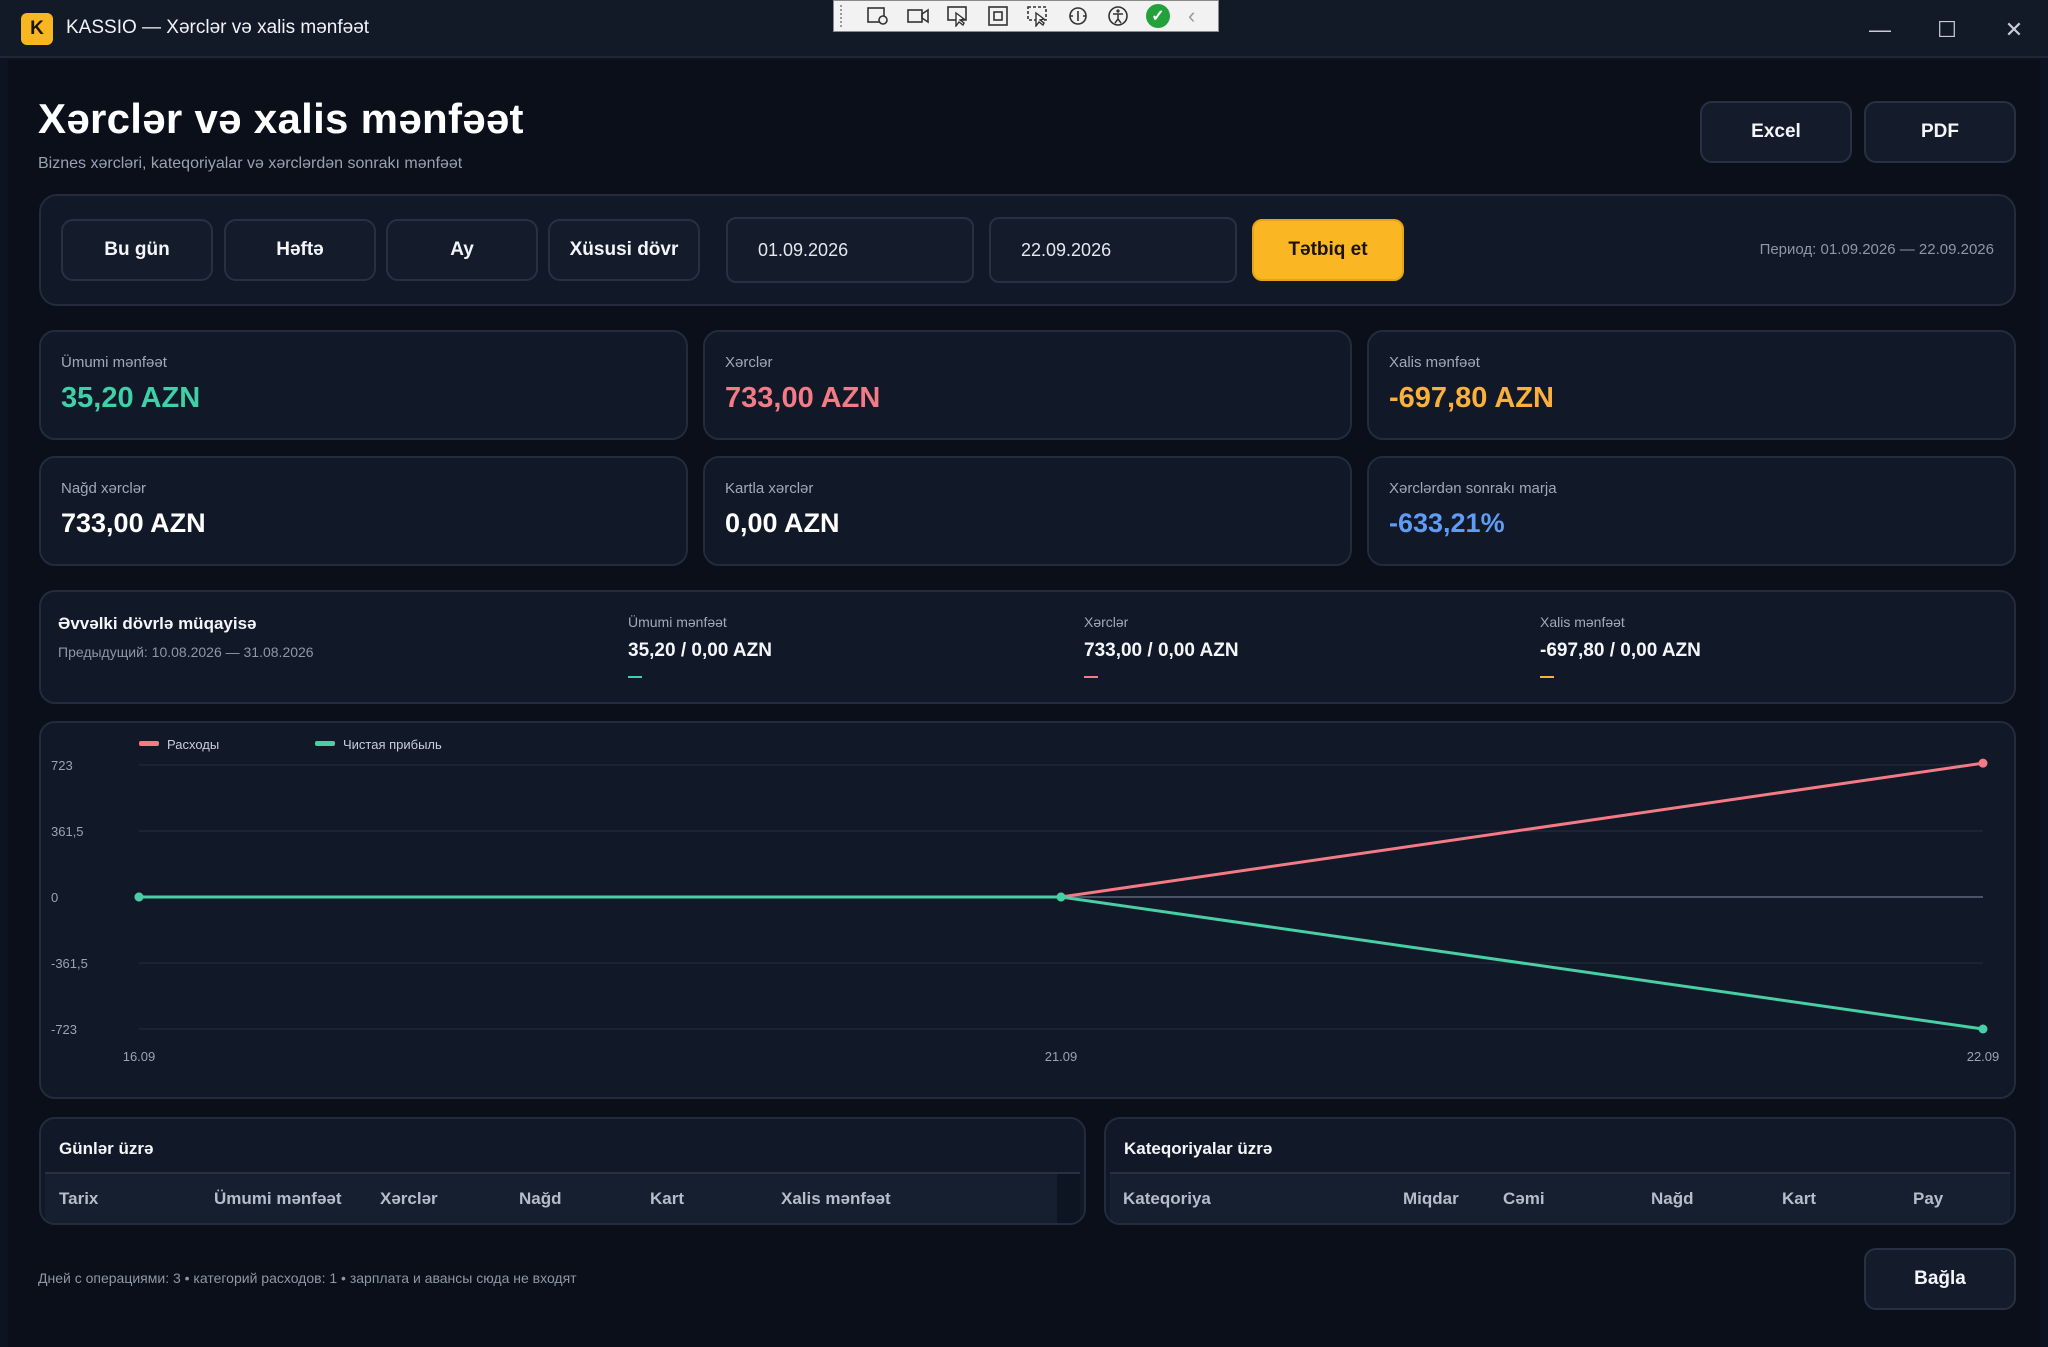  What do you see at coordinates (106, 1148) in the screenshot?
I see `days-table-title: Günlər üzrə` at bounding box center [106, 1148].